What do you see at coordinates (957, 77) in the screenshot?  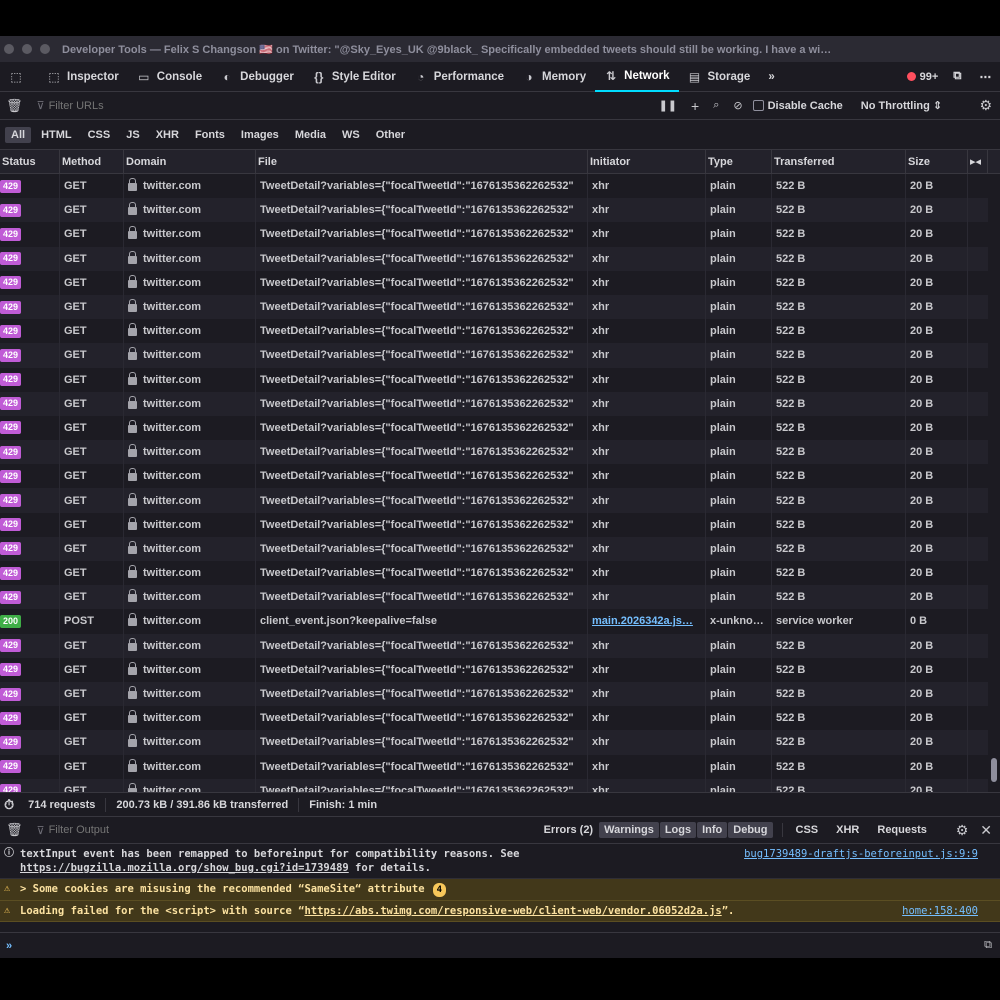 I see `dock-options-button: ⧉` at bounding box center [957, 77].